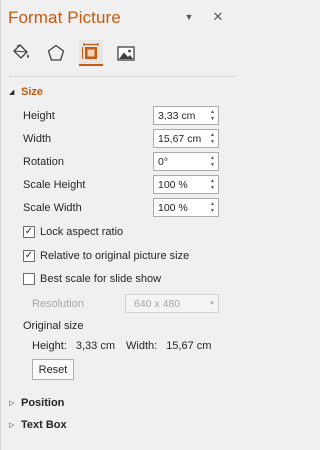 Image resolution: width=320 pixels, height=450 pixels. Describe the element at coordinates (121, 116) in the screenshot. I see `height-row: Height 3,33 cm ▲ ▼` at that location.